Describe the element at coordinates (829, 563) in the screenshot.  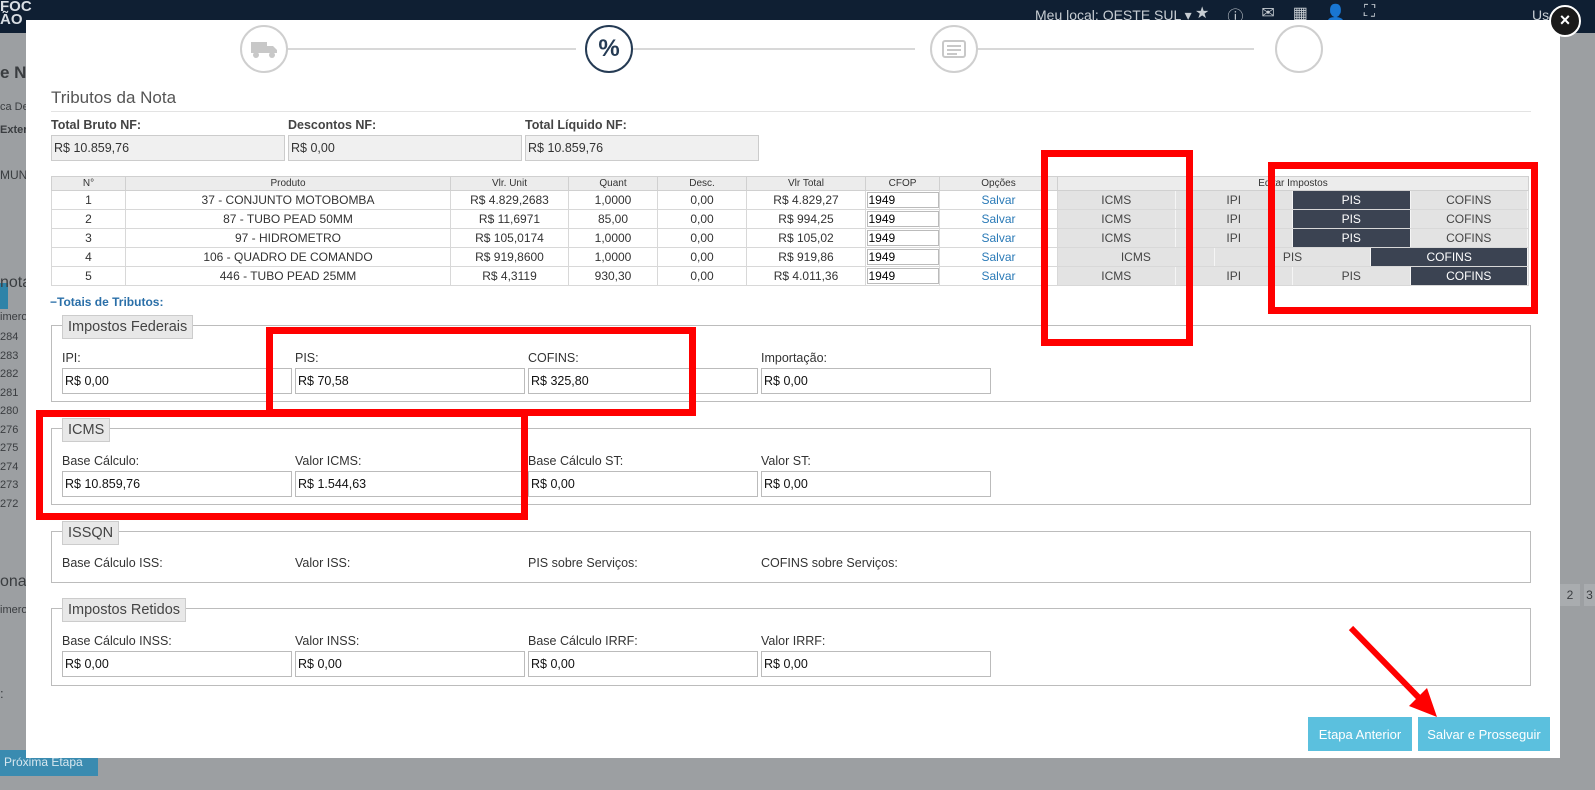
I see `cofins-servicos-label: COFINS sobre Serviços:` at that location.